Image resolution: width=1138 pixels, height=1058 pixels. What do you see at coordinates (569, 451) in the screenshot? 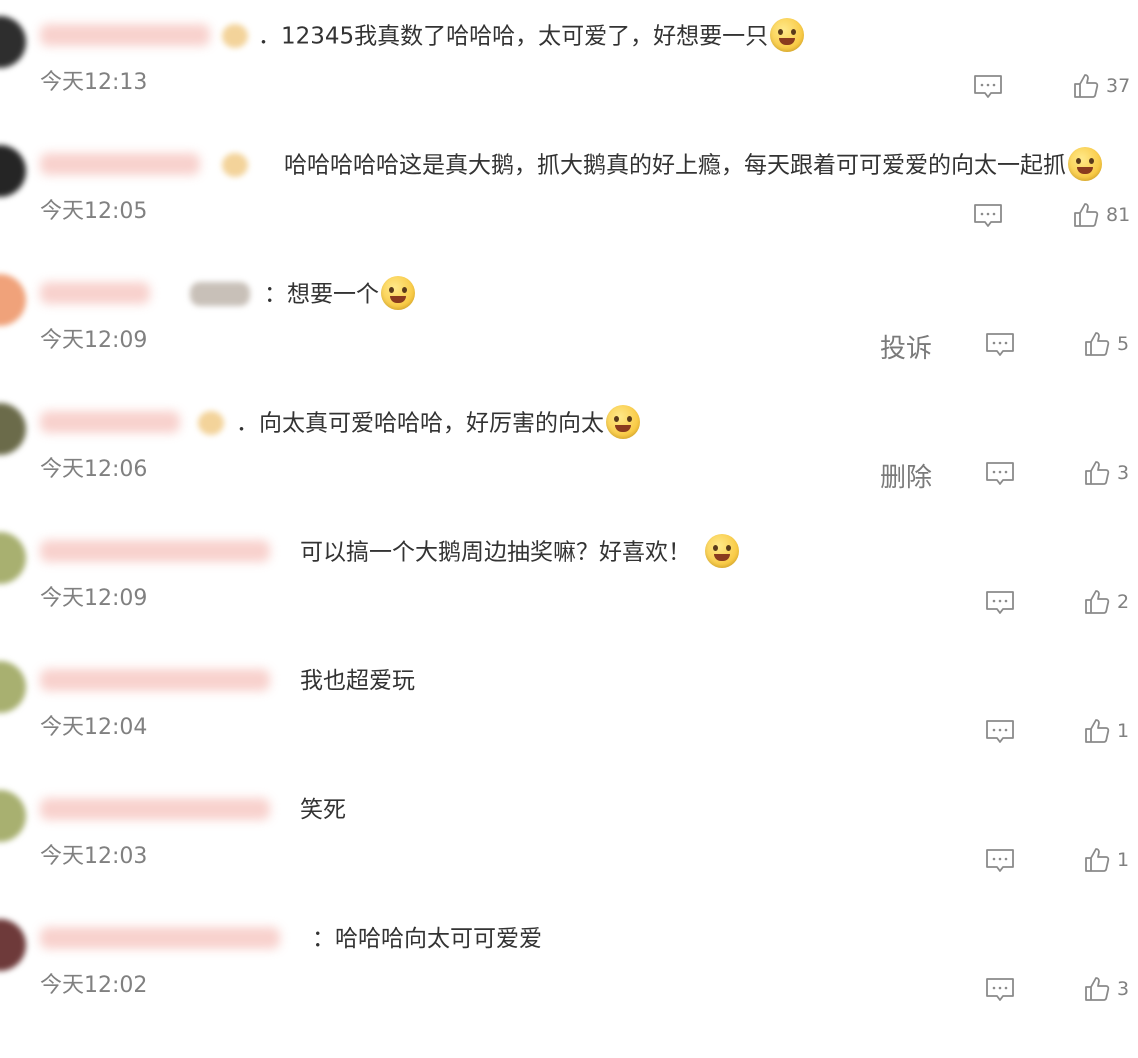
I see `comment-item: ．向太真可爱哈哈哈，好厉害的向太 今天12:06 删除 3` at bounding box center [569, 451].